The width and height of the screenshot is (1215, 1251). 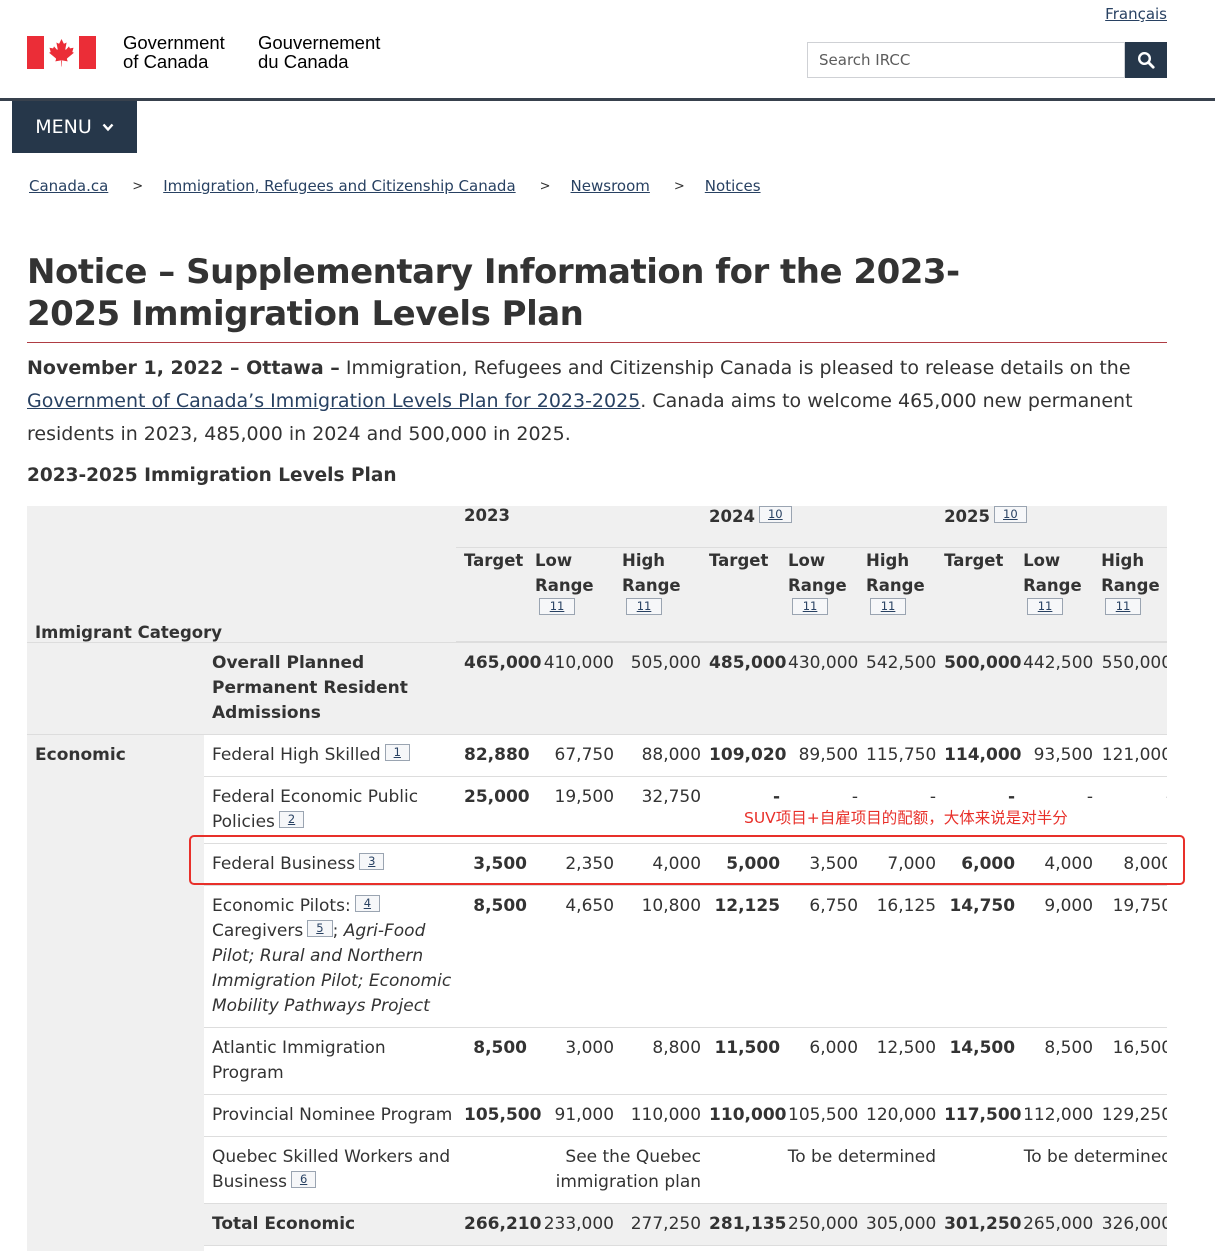 I want to click on table-cell: 500,000, so click(x=979, y=688).